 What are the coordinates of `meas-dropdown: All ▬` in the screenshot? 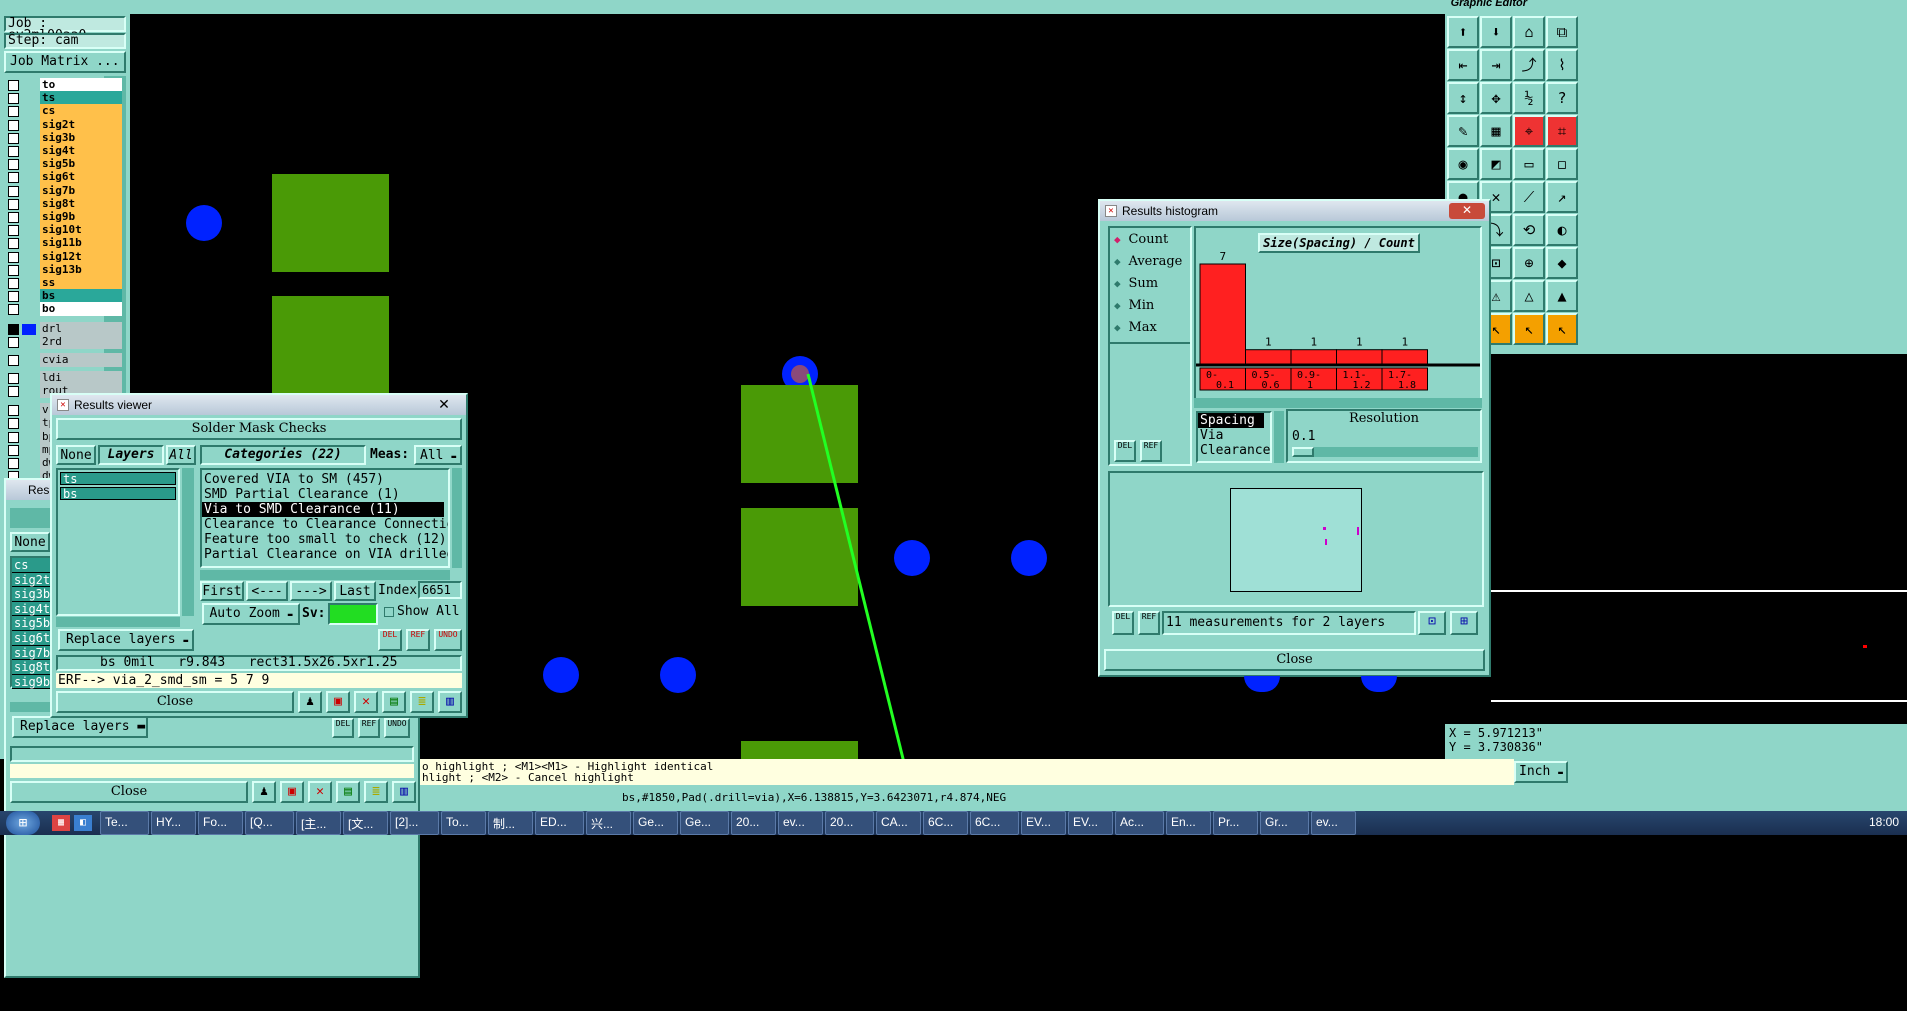 It's located at (438, 455).